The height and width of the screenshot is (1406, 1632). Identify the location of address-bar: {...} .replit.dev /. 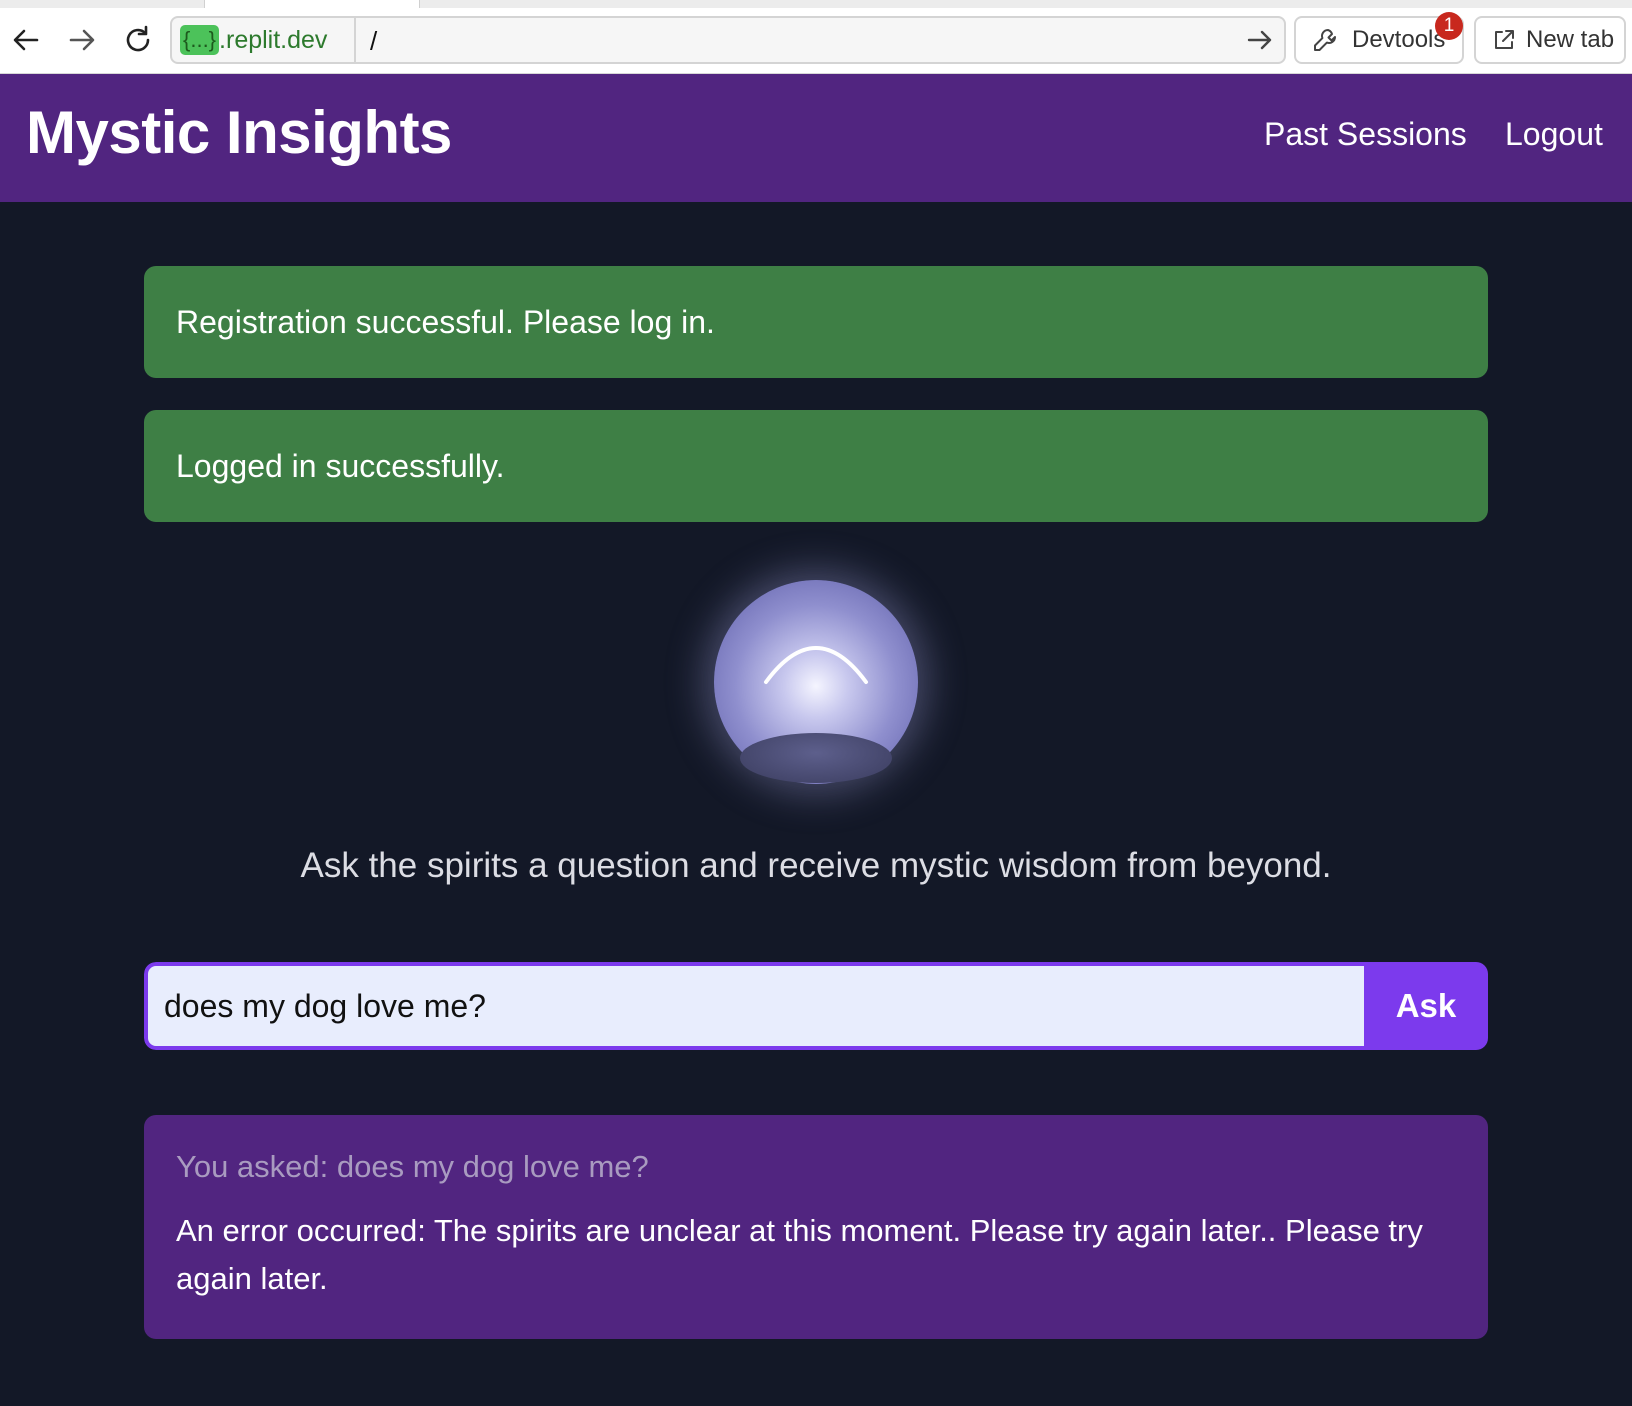
(728, 40).